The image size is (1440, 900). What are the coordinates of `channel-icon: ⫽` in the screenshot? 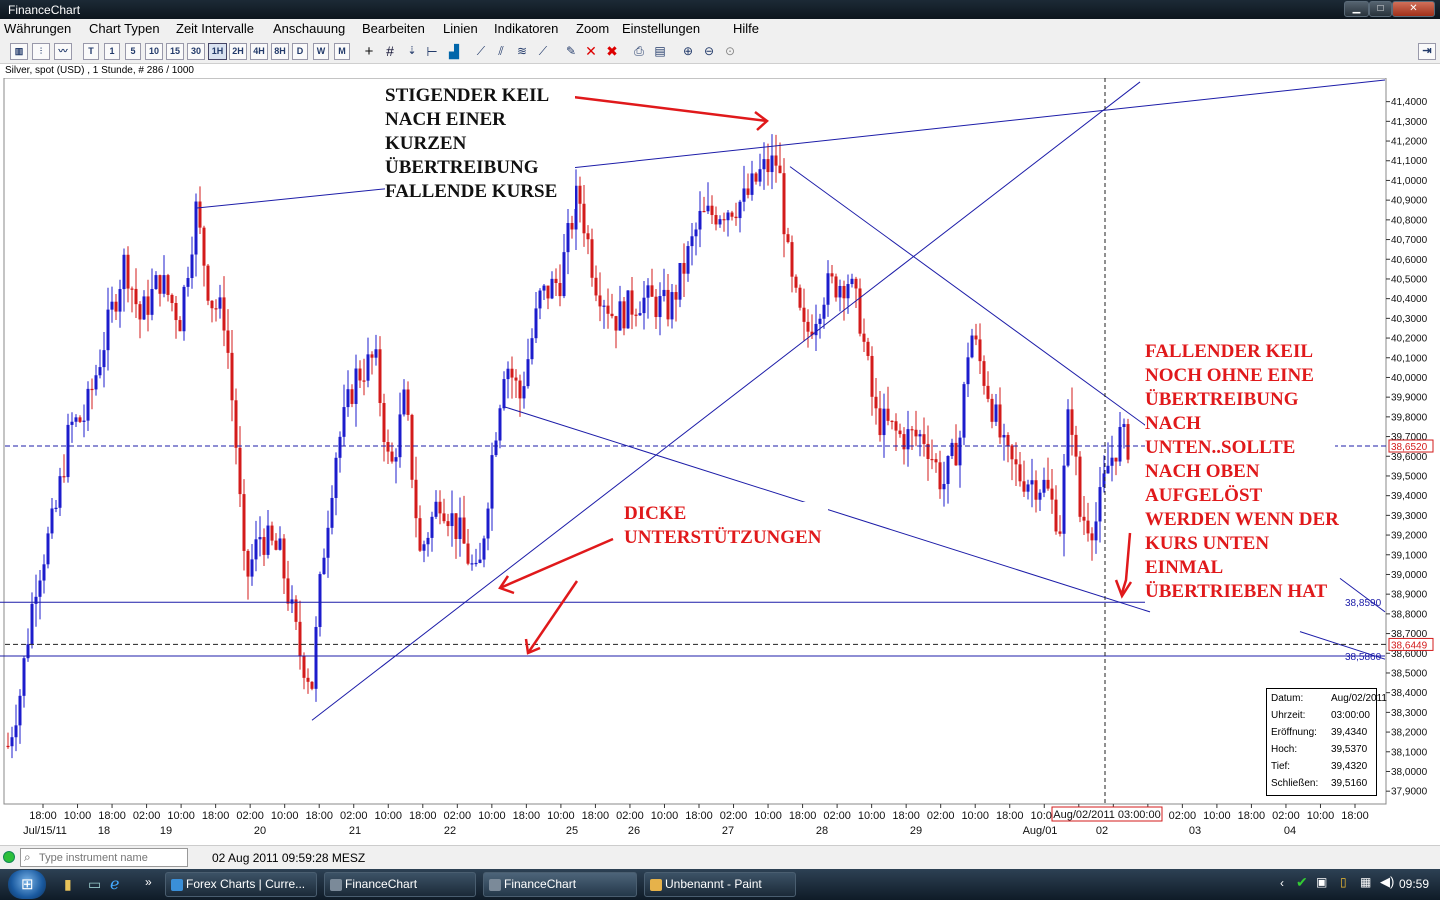 It's located at (501, 51).